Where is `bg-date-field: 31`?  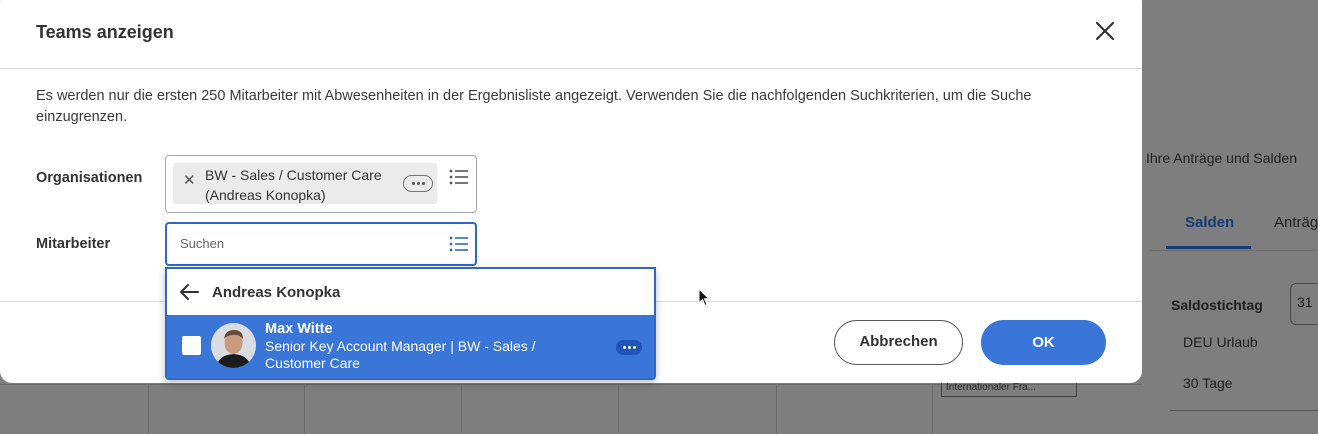 bg-date-field: 31 is located at coordinates (1304, 304).